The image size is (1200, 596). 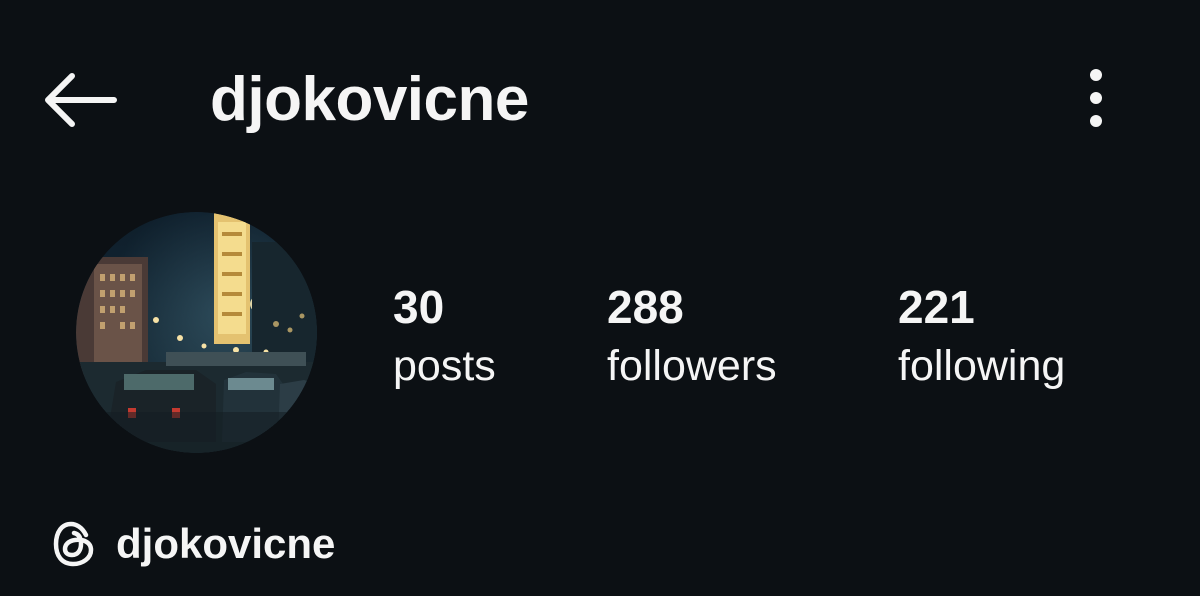 I want to click on more-options-button, so click(x=1096, y=98).